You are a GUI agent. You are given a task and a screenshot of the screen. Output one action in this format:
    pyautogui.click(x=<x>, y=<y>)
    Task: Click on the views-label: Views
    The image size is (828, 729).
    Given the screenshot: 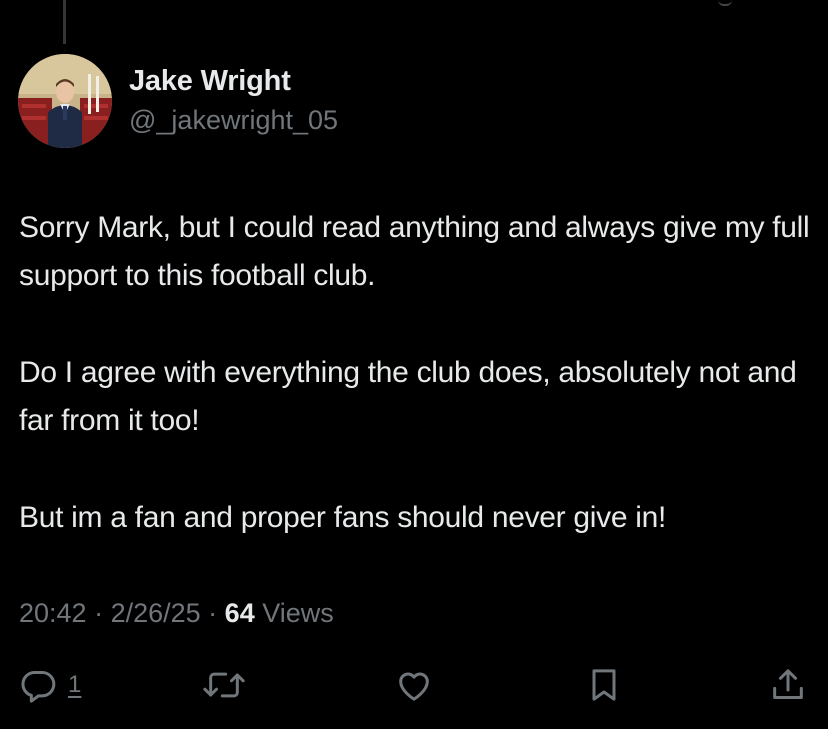 What is the action you would take?
    pyautogui.click(x=298, y=613)
    